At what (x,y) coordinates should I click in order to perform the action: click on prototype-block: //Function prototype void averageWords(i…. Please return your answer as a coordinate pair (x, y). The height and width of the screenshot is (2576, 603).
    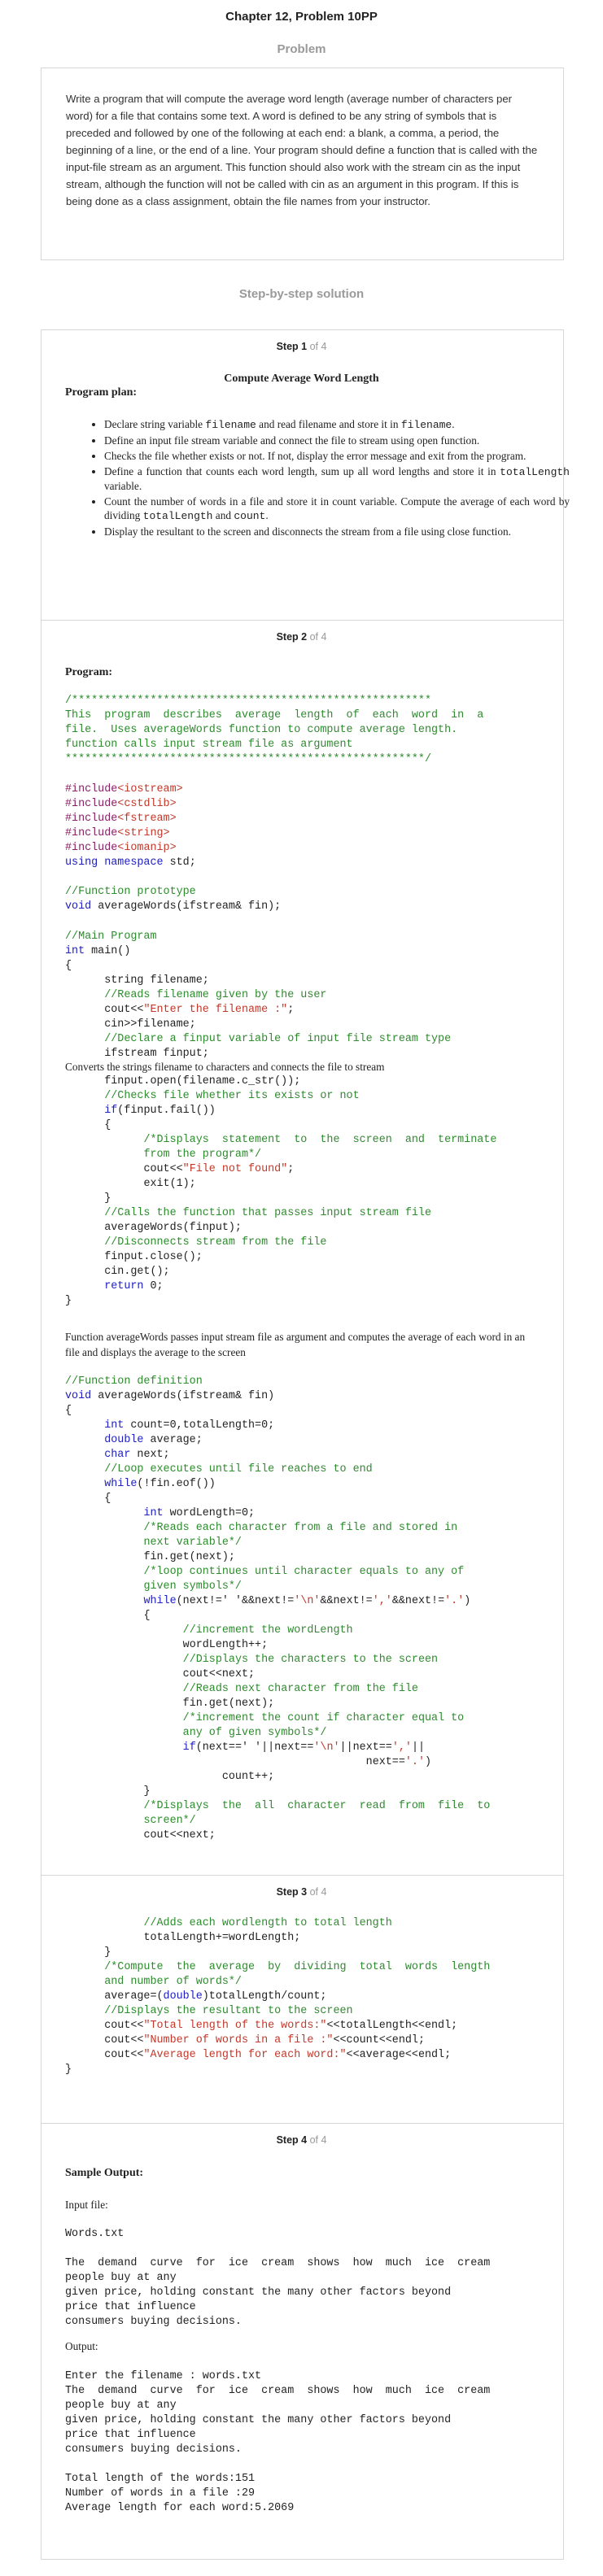
    Looking at the image, I should click on (174, 899).